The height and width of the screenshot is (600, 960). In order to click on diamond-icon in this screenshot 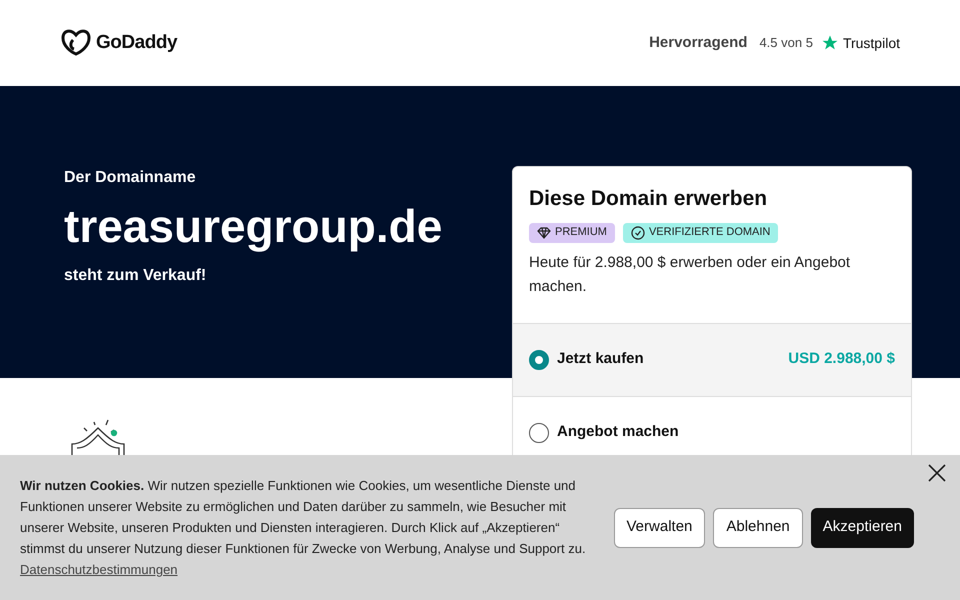, I will do `click(544, 232)`.